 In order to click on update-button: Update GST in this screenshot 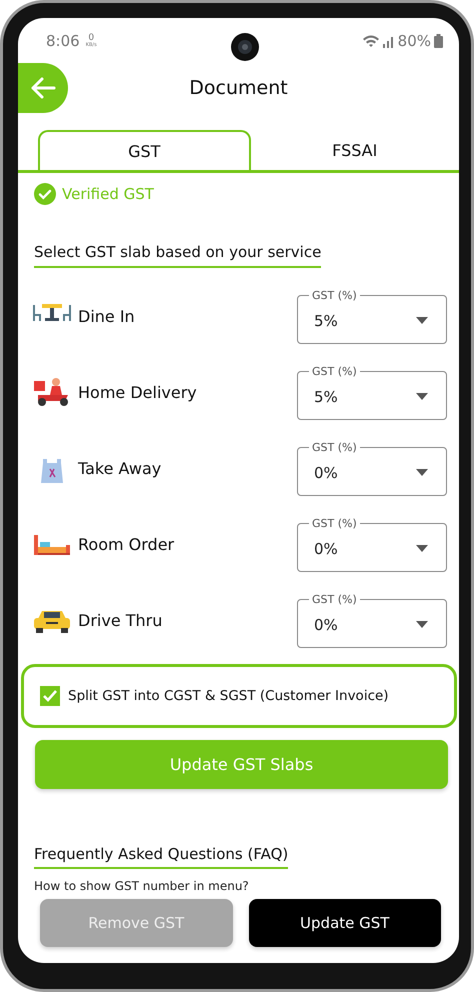, I will do `click(344, 923)`.